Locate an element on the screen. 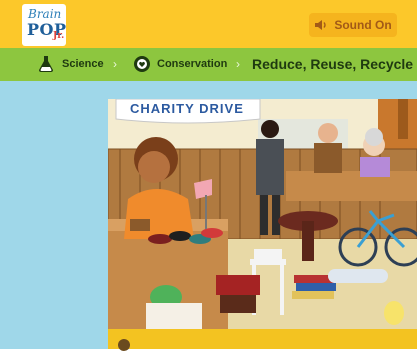 This screenshot has height=351, width=417. conservation-icon is located at coordinates (142, 64).